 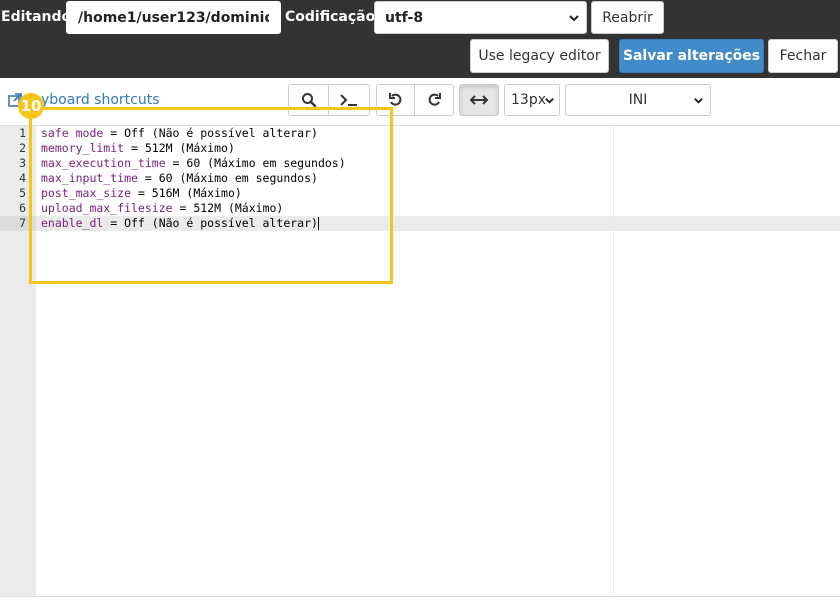 What do you see at coordinates (480, 17) in the screenshot?
I see `encoding-select: utf-8` at bounding box center [480, 17].